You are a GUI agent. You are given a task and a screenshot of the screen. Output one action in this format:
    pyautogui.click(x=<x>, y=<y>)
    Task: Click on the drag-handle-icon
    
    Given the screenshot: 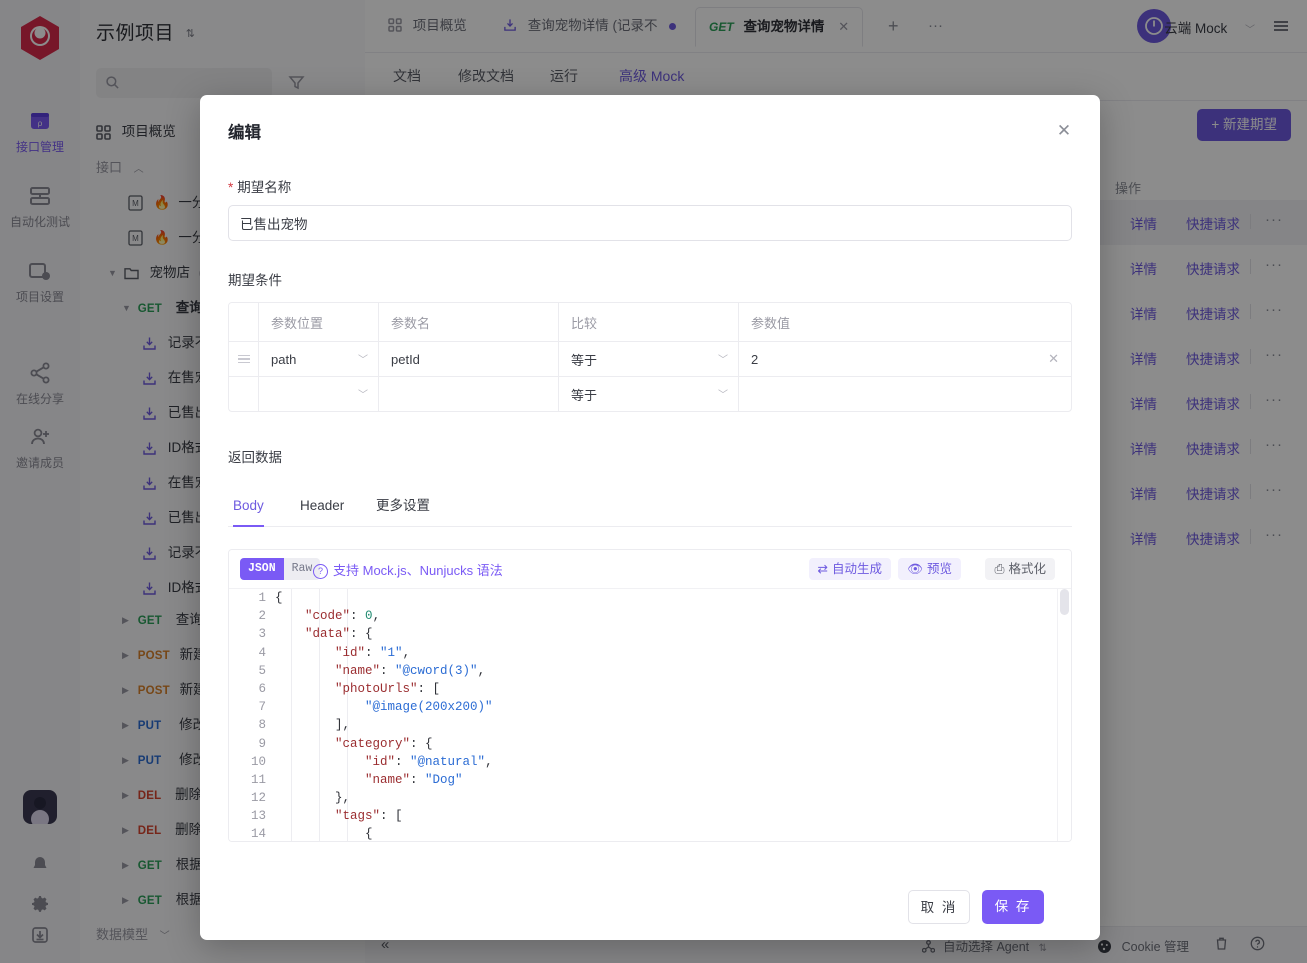 What is the action you would take?
    pyautogui.click(x=243, y=359)
    